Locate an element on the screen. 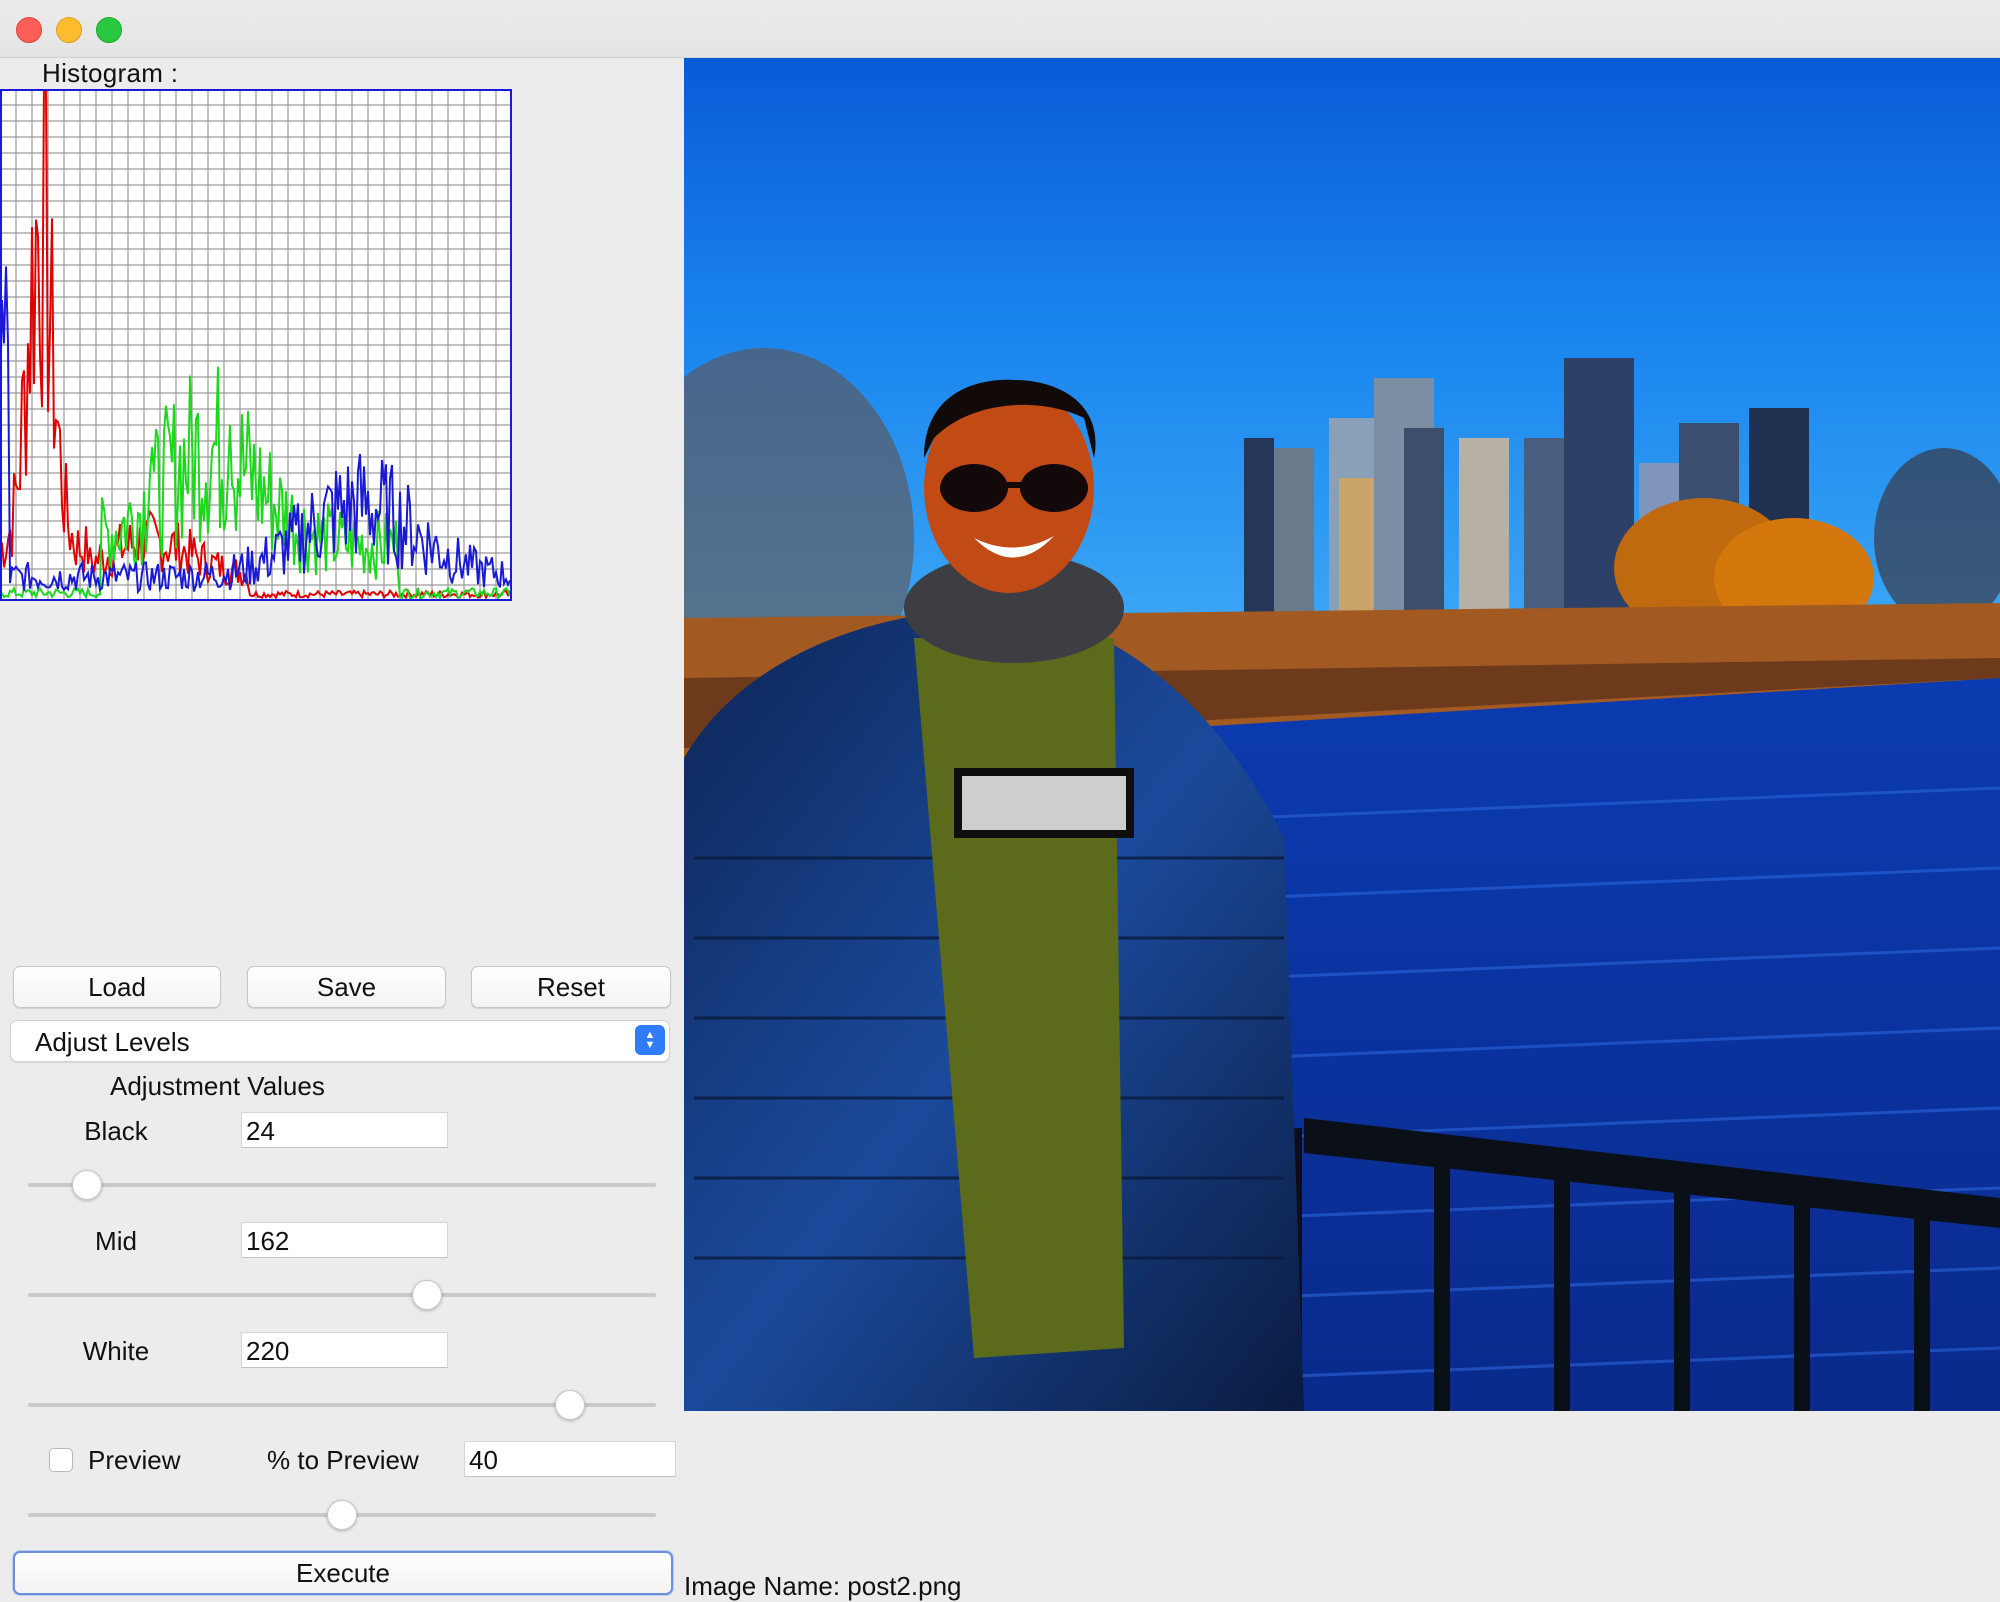  white-value-field: 220 is located at coordinates (344, 1350).